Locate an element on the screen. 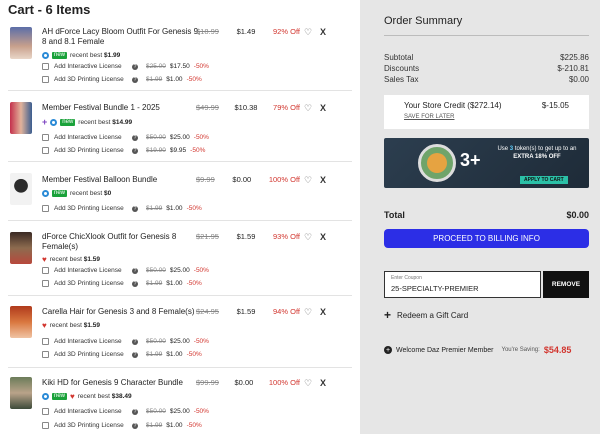 This screenshot has width=600, height=434. discounts-value: $-210.81 is located at coordinates (573, 68).